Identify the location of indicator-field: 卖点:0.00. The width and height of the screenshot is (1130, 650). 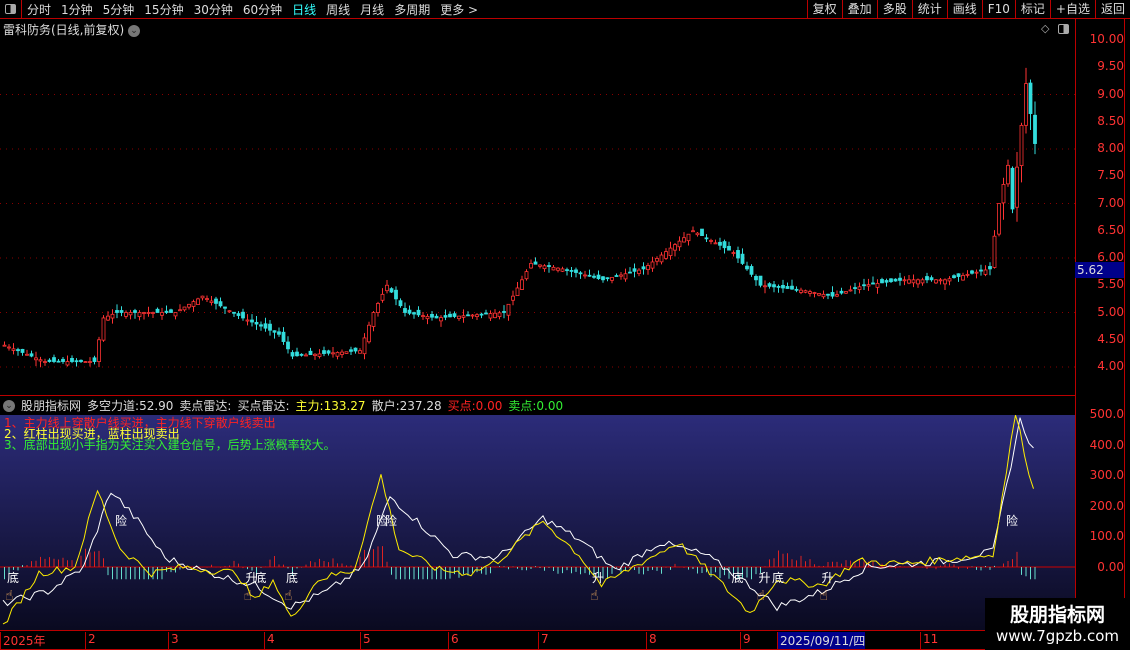
(535, 405).